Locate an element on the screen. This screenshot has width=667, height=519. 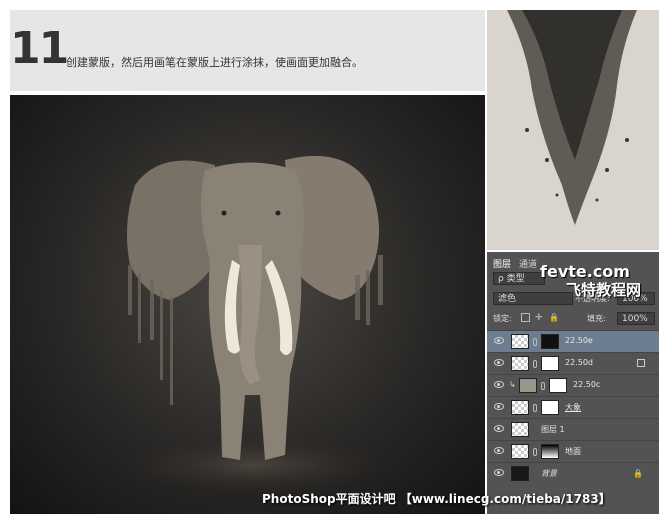
layer-row-22-50e: 22.50e is located at coordinates (573, 341).